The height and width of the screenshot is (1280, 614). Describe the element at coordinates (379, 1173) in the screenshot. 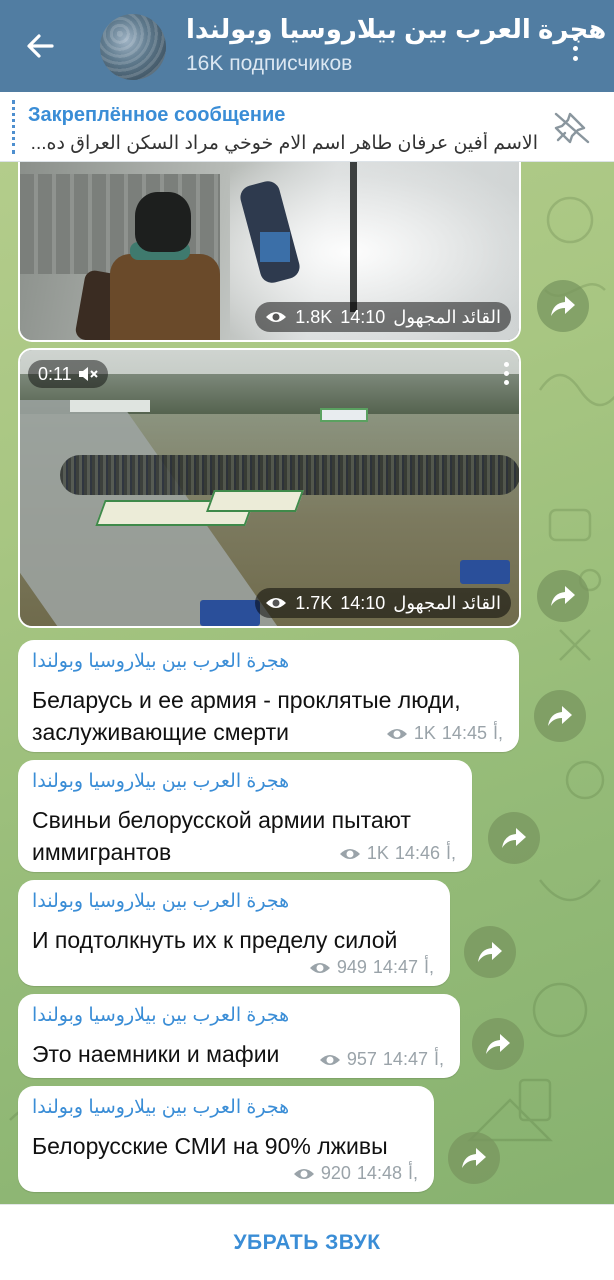

I see `message-time: 14:48` at that location.